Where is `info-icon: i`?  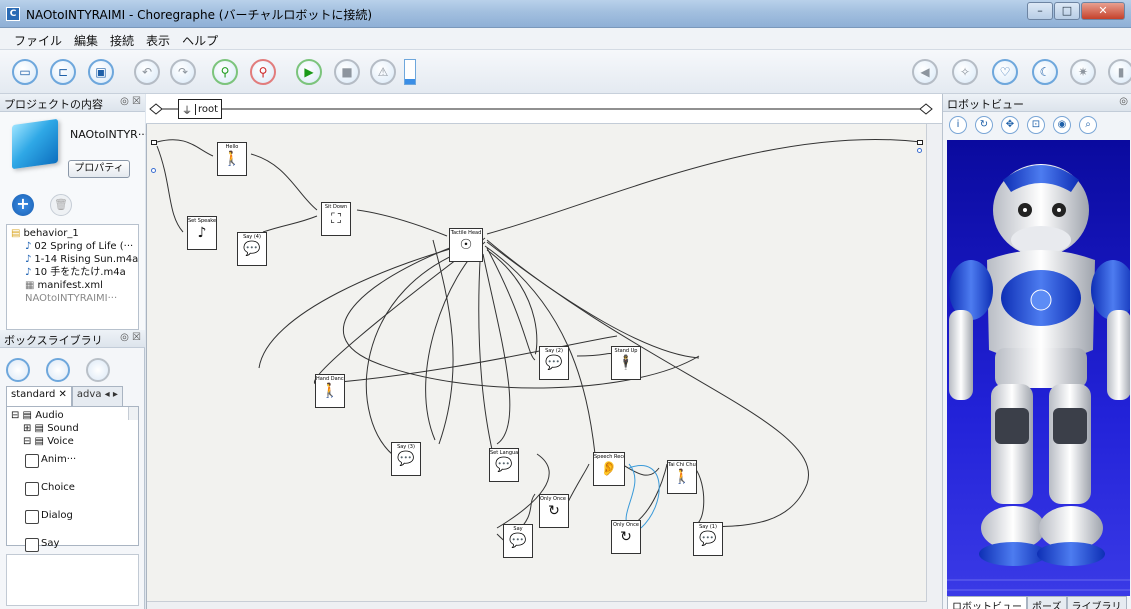 info-icon: i is located at coordinates (958, 125).